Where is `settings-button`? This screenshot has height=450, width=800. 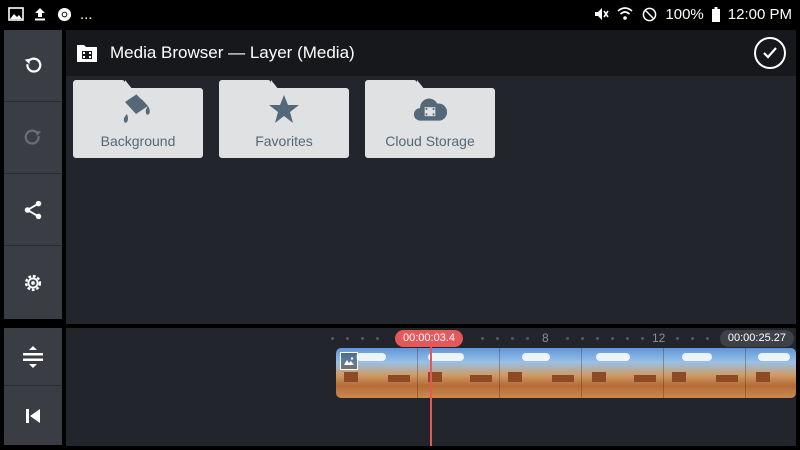
settings-button is located at coordinates (33, 282).